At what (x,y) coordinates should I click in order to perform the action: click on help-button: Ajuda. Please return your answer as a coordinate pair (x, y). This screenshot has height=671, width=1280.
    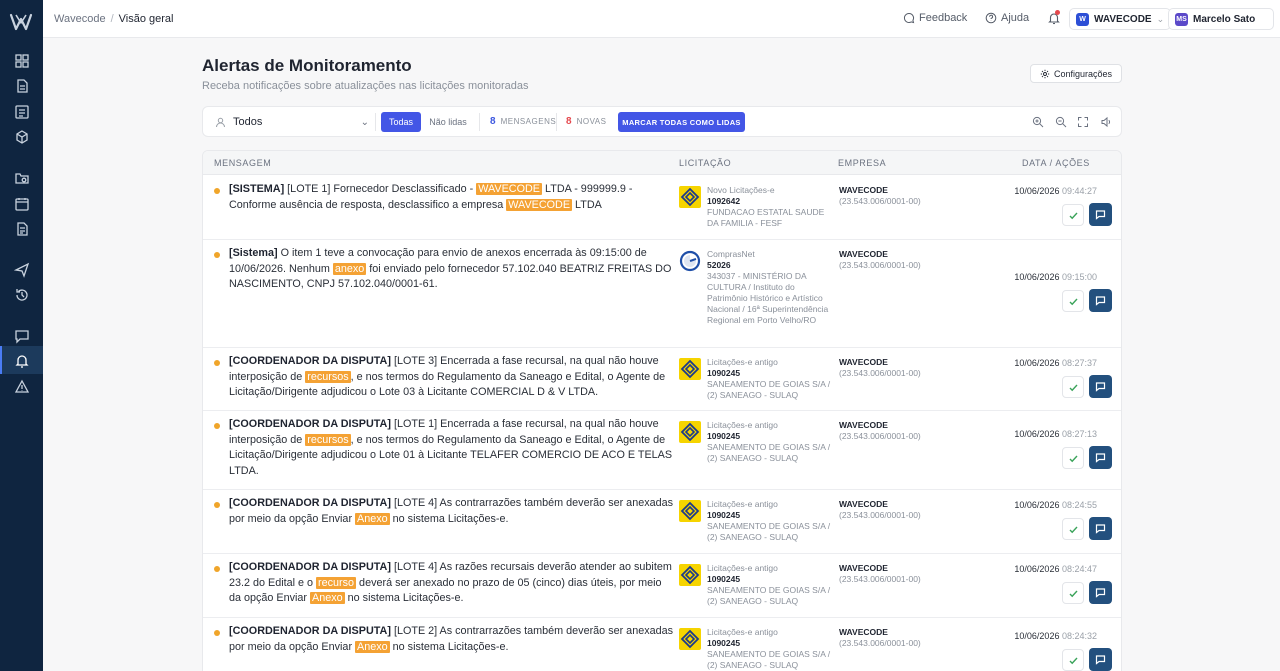
    Looking at the image, I should click on (1007, 18).